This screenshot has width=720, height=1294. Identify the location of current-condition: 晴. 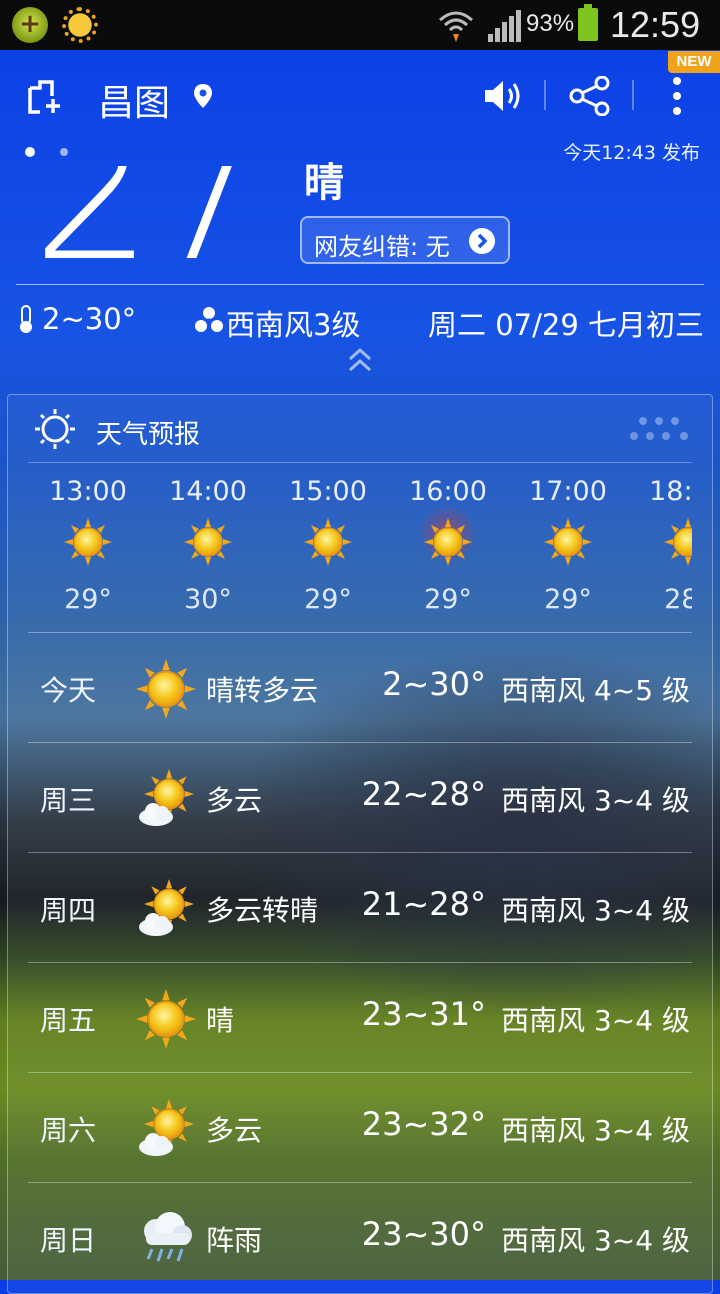
(324, 183).